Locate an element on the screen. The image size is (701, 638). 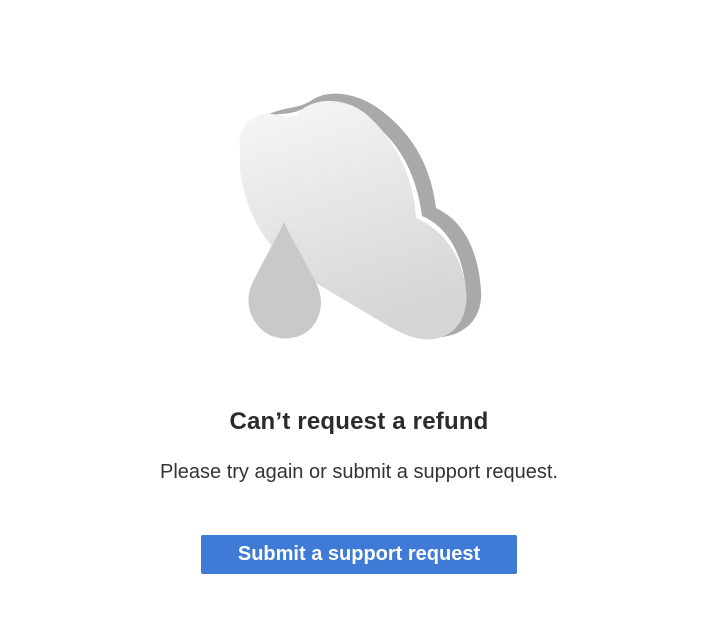
submit-support-request-button: Submit a support request is located at coordinates (359, 554).